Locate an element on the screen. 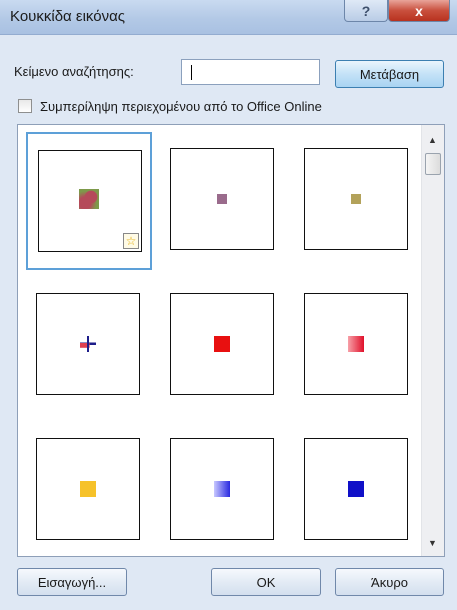 The image size is (457, 610). bullet-crosshair-icon is located at coordinates (88, 344).